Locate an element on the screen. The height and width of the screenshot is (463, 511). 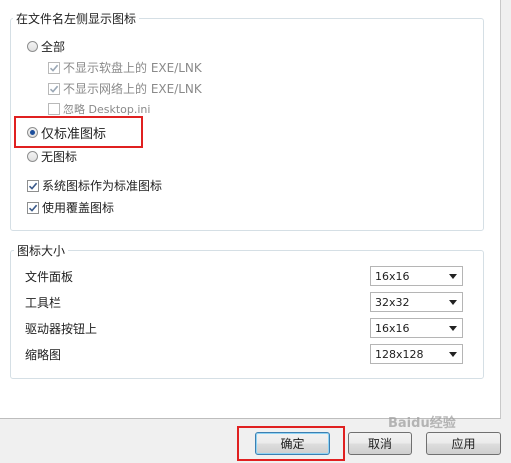
icon-size-value-drive-button: 16x16 is located at coordinates (392, 328).